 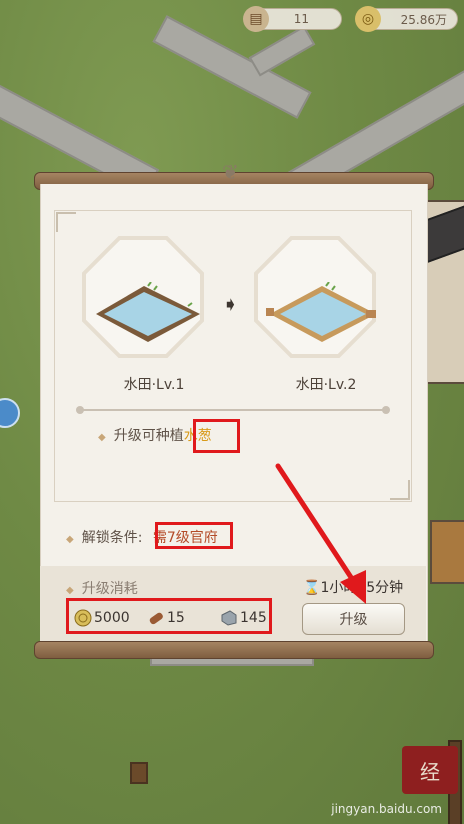 I want to click on watermark-text: jingyan.baidu.com, so click(x=386, y=809).